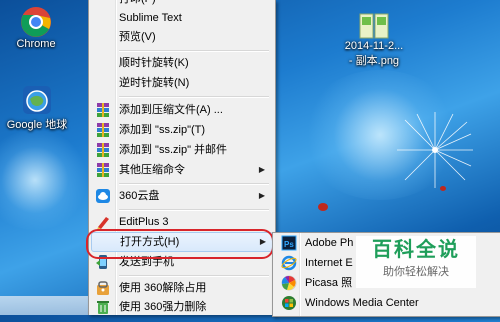 Image resolution: width=500 pixels, height=322 pixels. What do you see at coordinates (36, 44) in the screenshot?
I see `desktop-icon-label: Chrome` at bounding box center [36, 44].